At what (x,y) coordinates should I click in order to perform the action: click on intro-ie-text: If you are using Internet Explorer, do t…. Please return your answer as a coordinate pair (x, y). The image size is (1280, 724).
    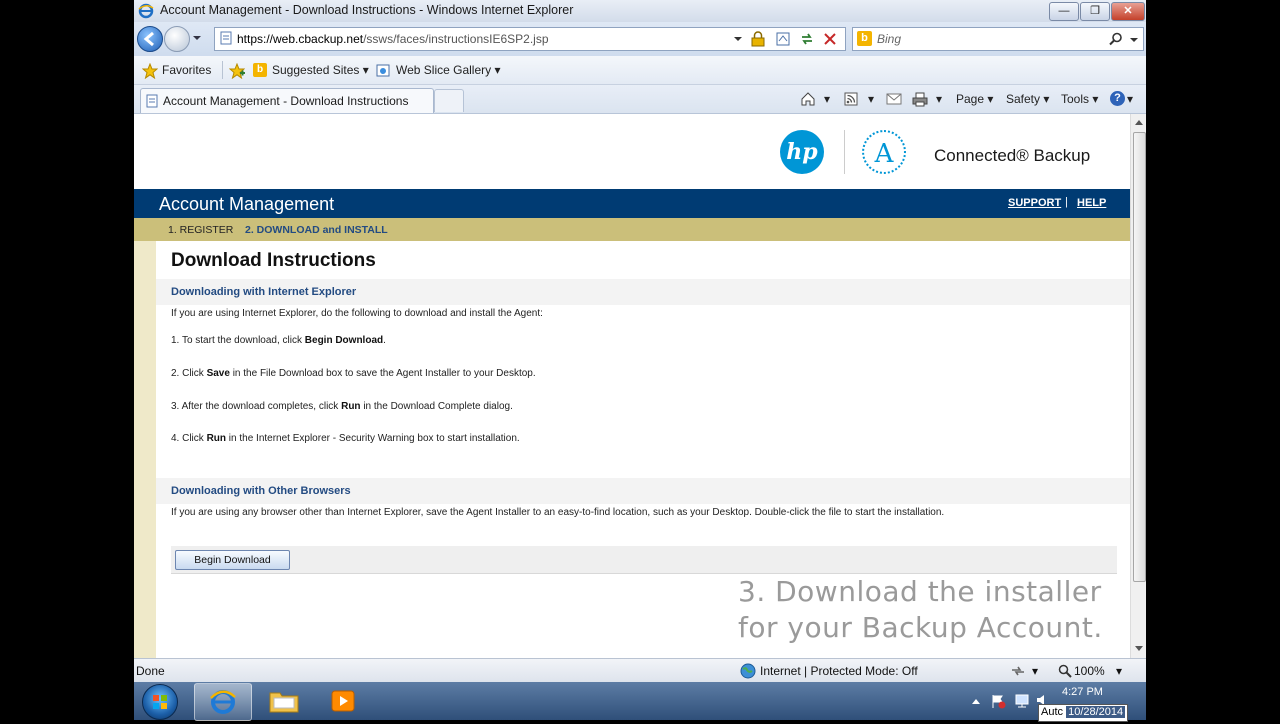
    Looking at the image, I should click on (357, 313).